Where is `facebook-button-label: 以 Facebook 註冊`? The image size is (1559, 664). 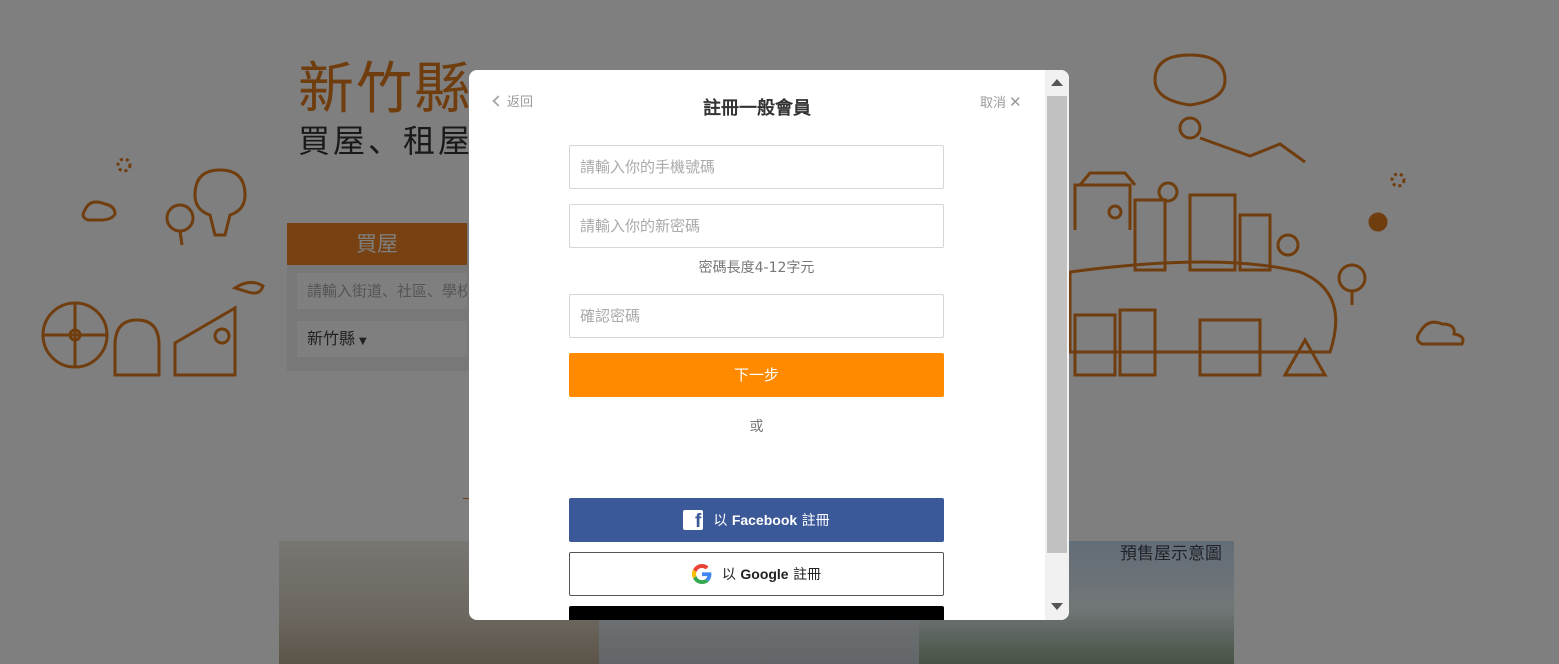
facebook-button-label: 以 Facebook 註冊 is located at coordinates (771, 520).